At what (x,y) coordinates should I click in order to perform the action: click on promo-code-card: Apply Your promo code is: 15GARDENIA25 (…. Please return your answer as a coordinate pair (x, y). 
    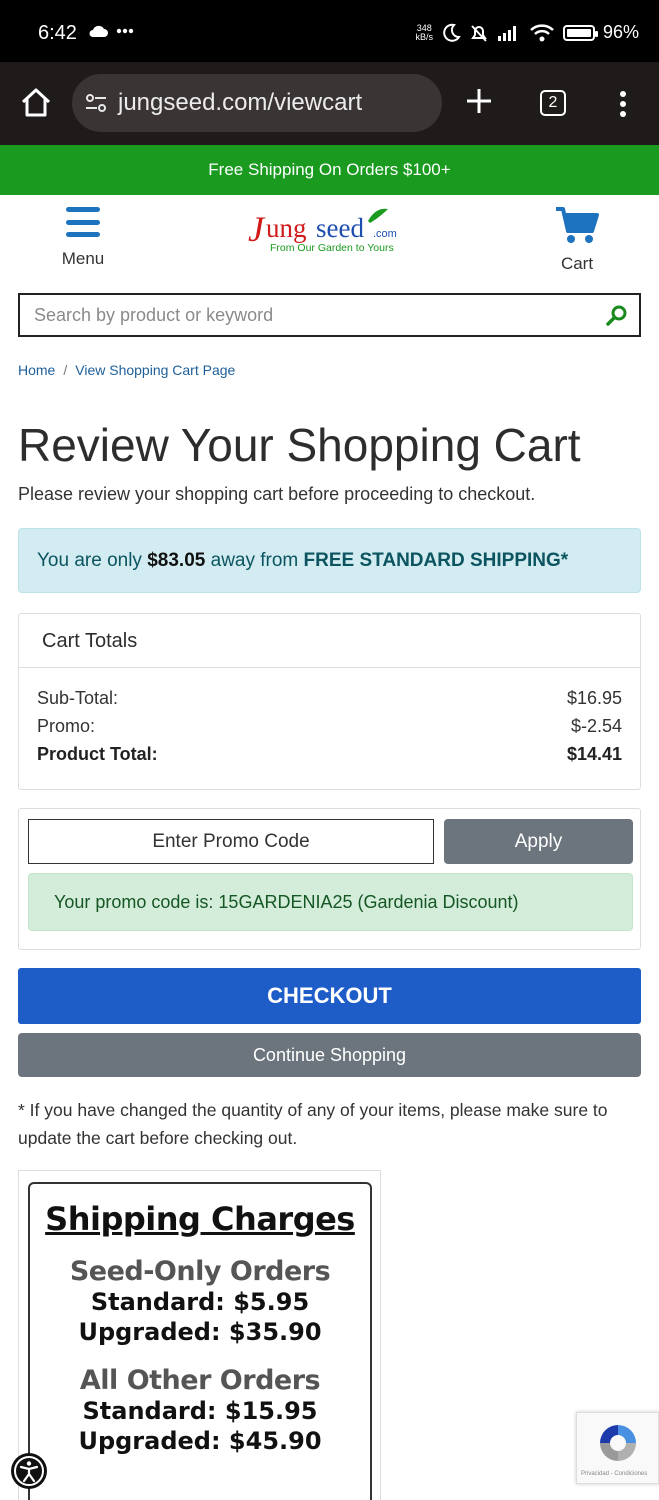
    Looking at the image, I should click on (329, 879).